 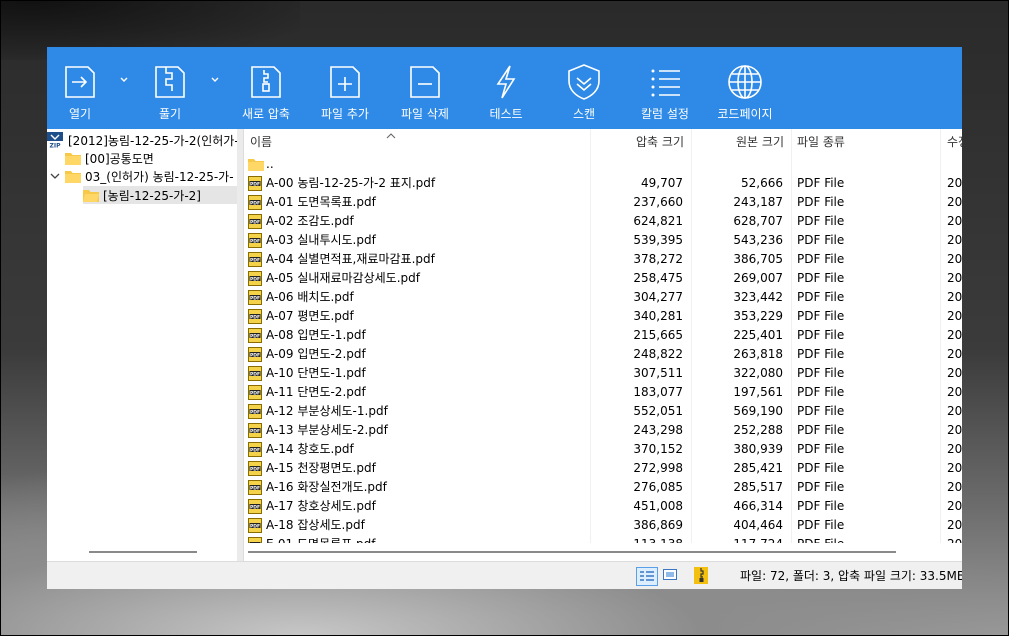 What do you see at coordinates (658, 392) in the screenshot?
I see `packed-size: 183,077` at bounding box center [658, 392].